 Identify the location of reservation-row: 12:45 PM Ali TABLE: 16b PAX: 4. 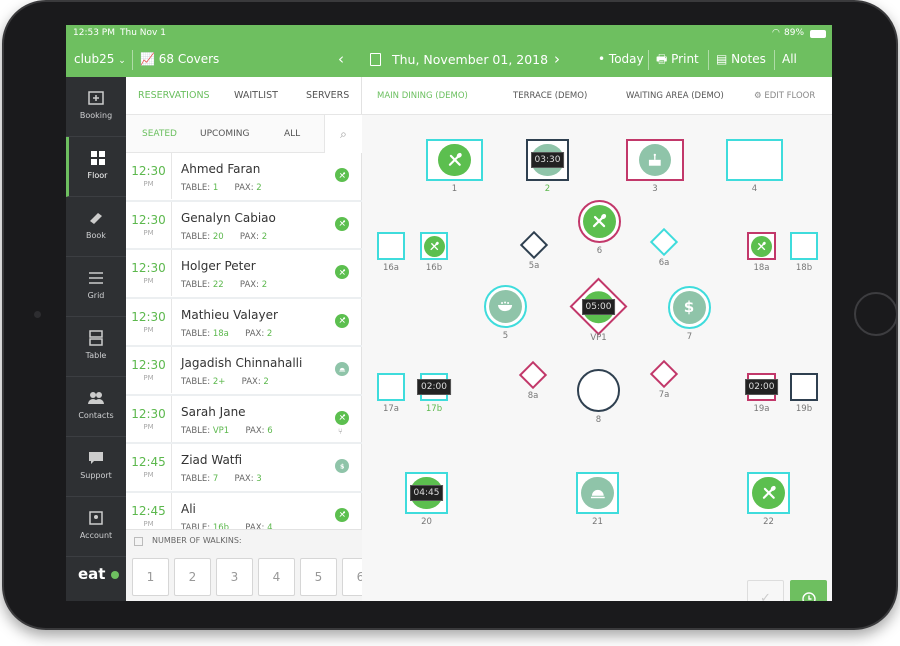
(244, 510).